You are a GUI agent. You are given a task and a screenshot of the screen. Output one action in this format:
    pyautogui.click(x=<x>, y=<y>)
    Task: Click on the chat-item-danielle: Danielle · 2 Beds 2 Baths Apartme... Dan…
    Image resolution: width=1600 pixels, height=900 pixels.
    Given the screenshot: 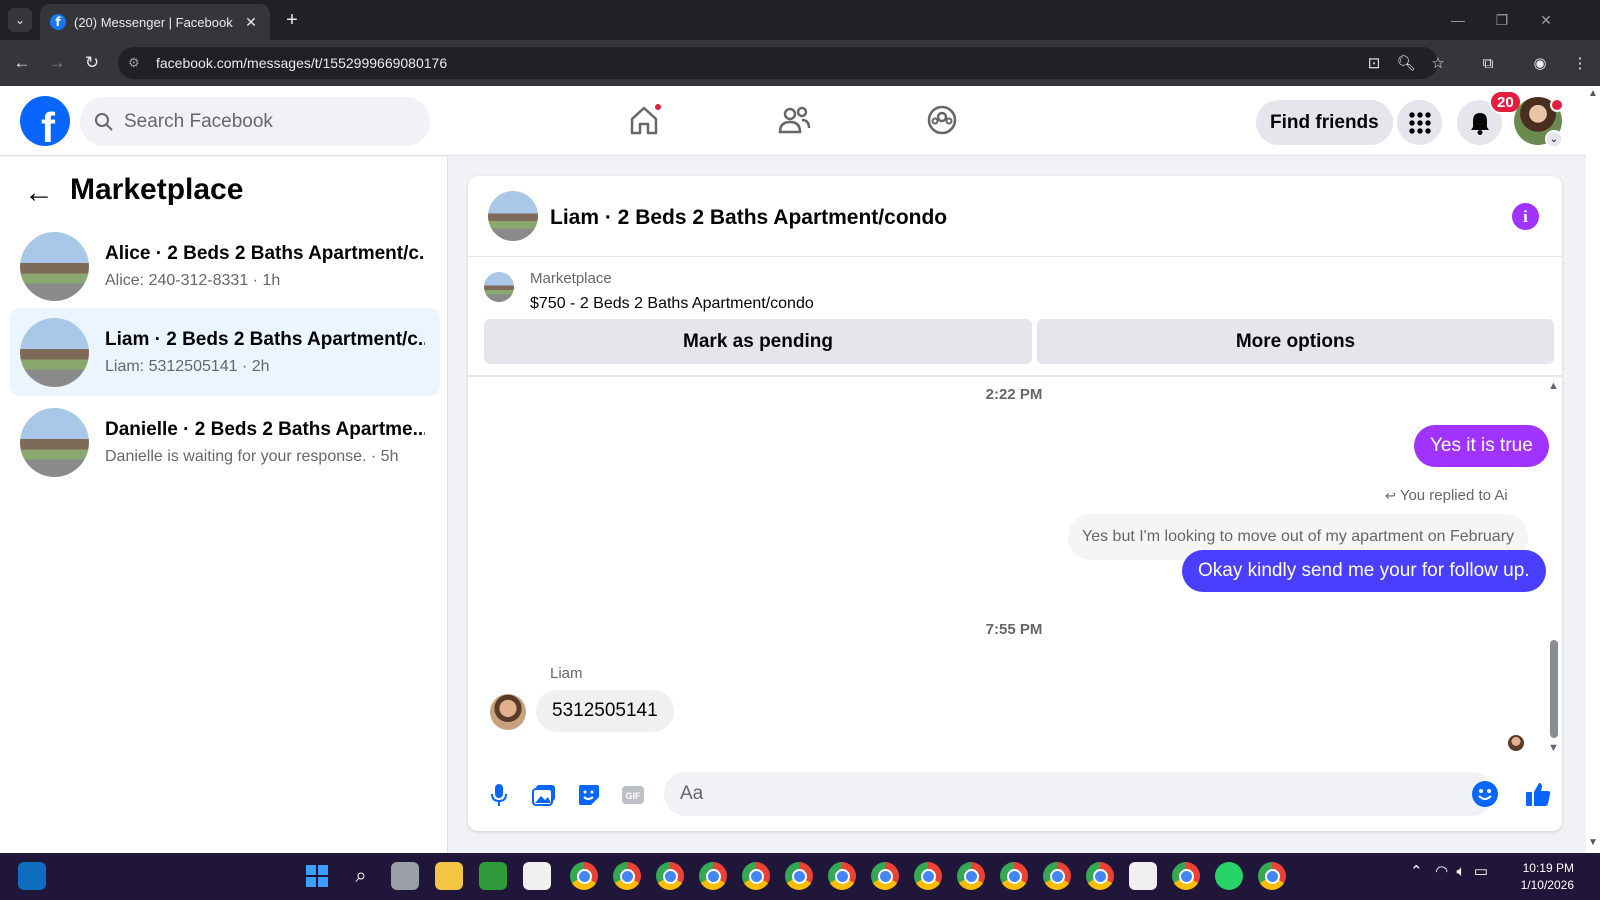 What is the action you would take?
    pyautogui.click(x=225, y=442)
    